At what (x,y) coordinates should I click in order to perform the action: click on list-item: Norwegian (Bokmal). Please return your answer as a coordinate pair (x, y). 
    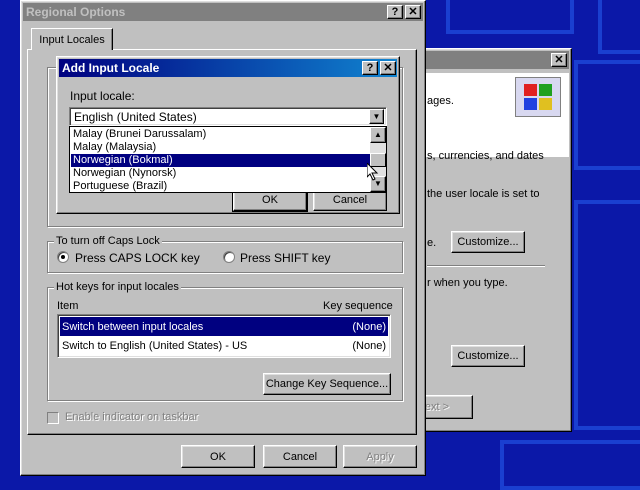
    Looking at the image, I should click on (220, 160).